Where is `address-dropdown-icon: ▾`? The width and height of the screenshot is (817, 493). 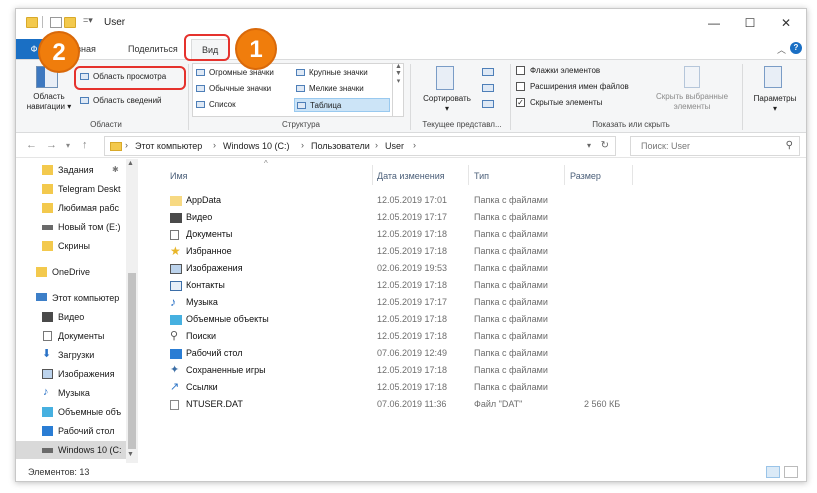
address-dropdown-icon: ▾ is located at coordinates (589, 145).